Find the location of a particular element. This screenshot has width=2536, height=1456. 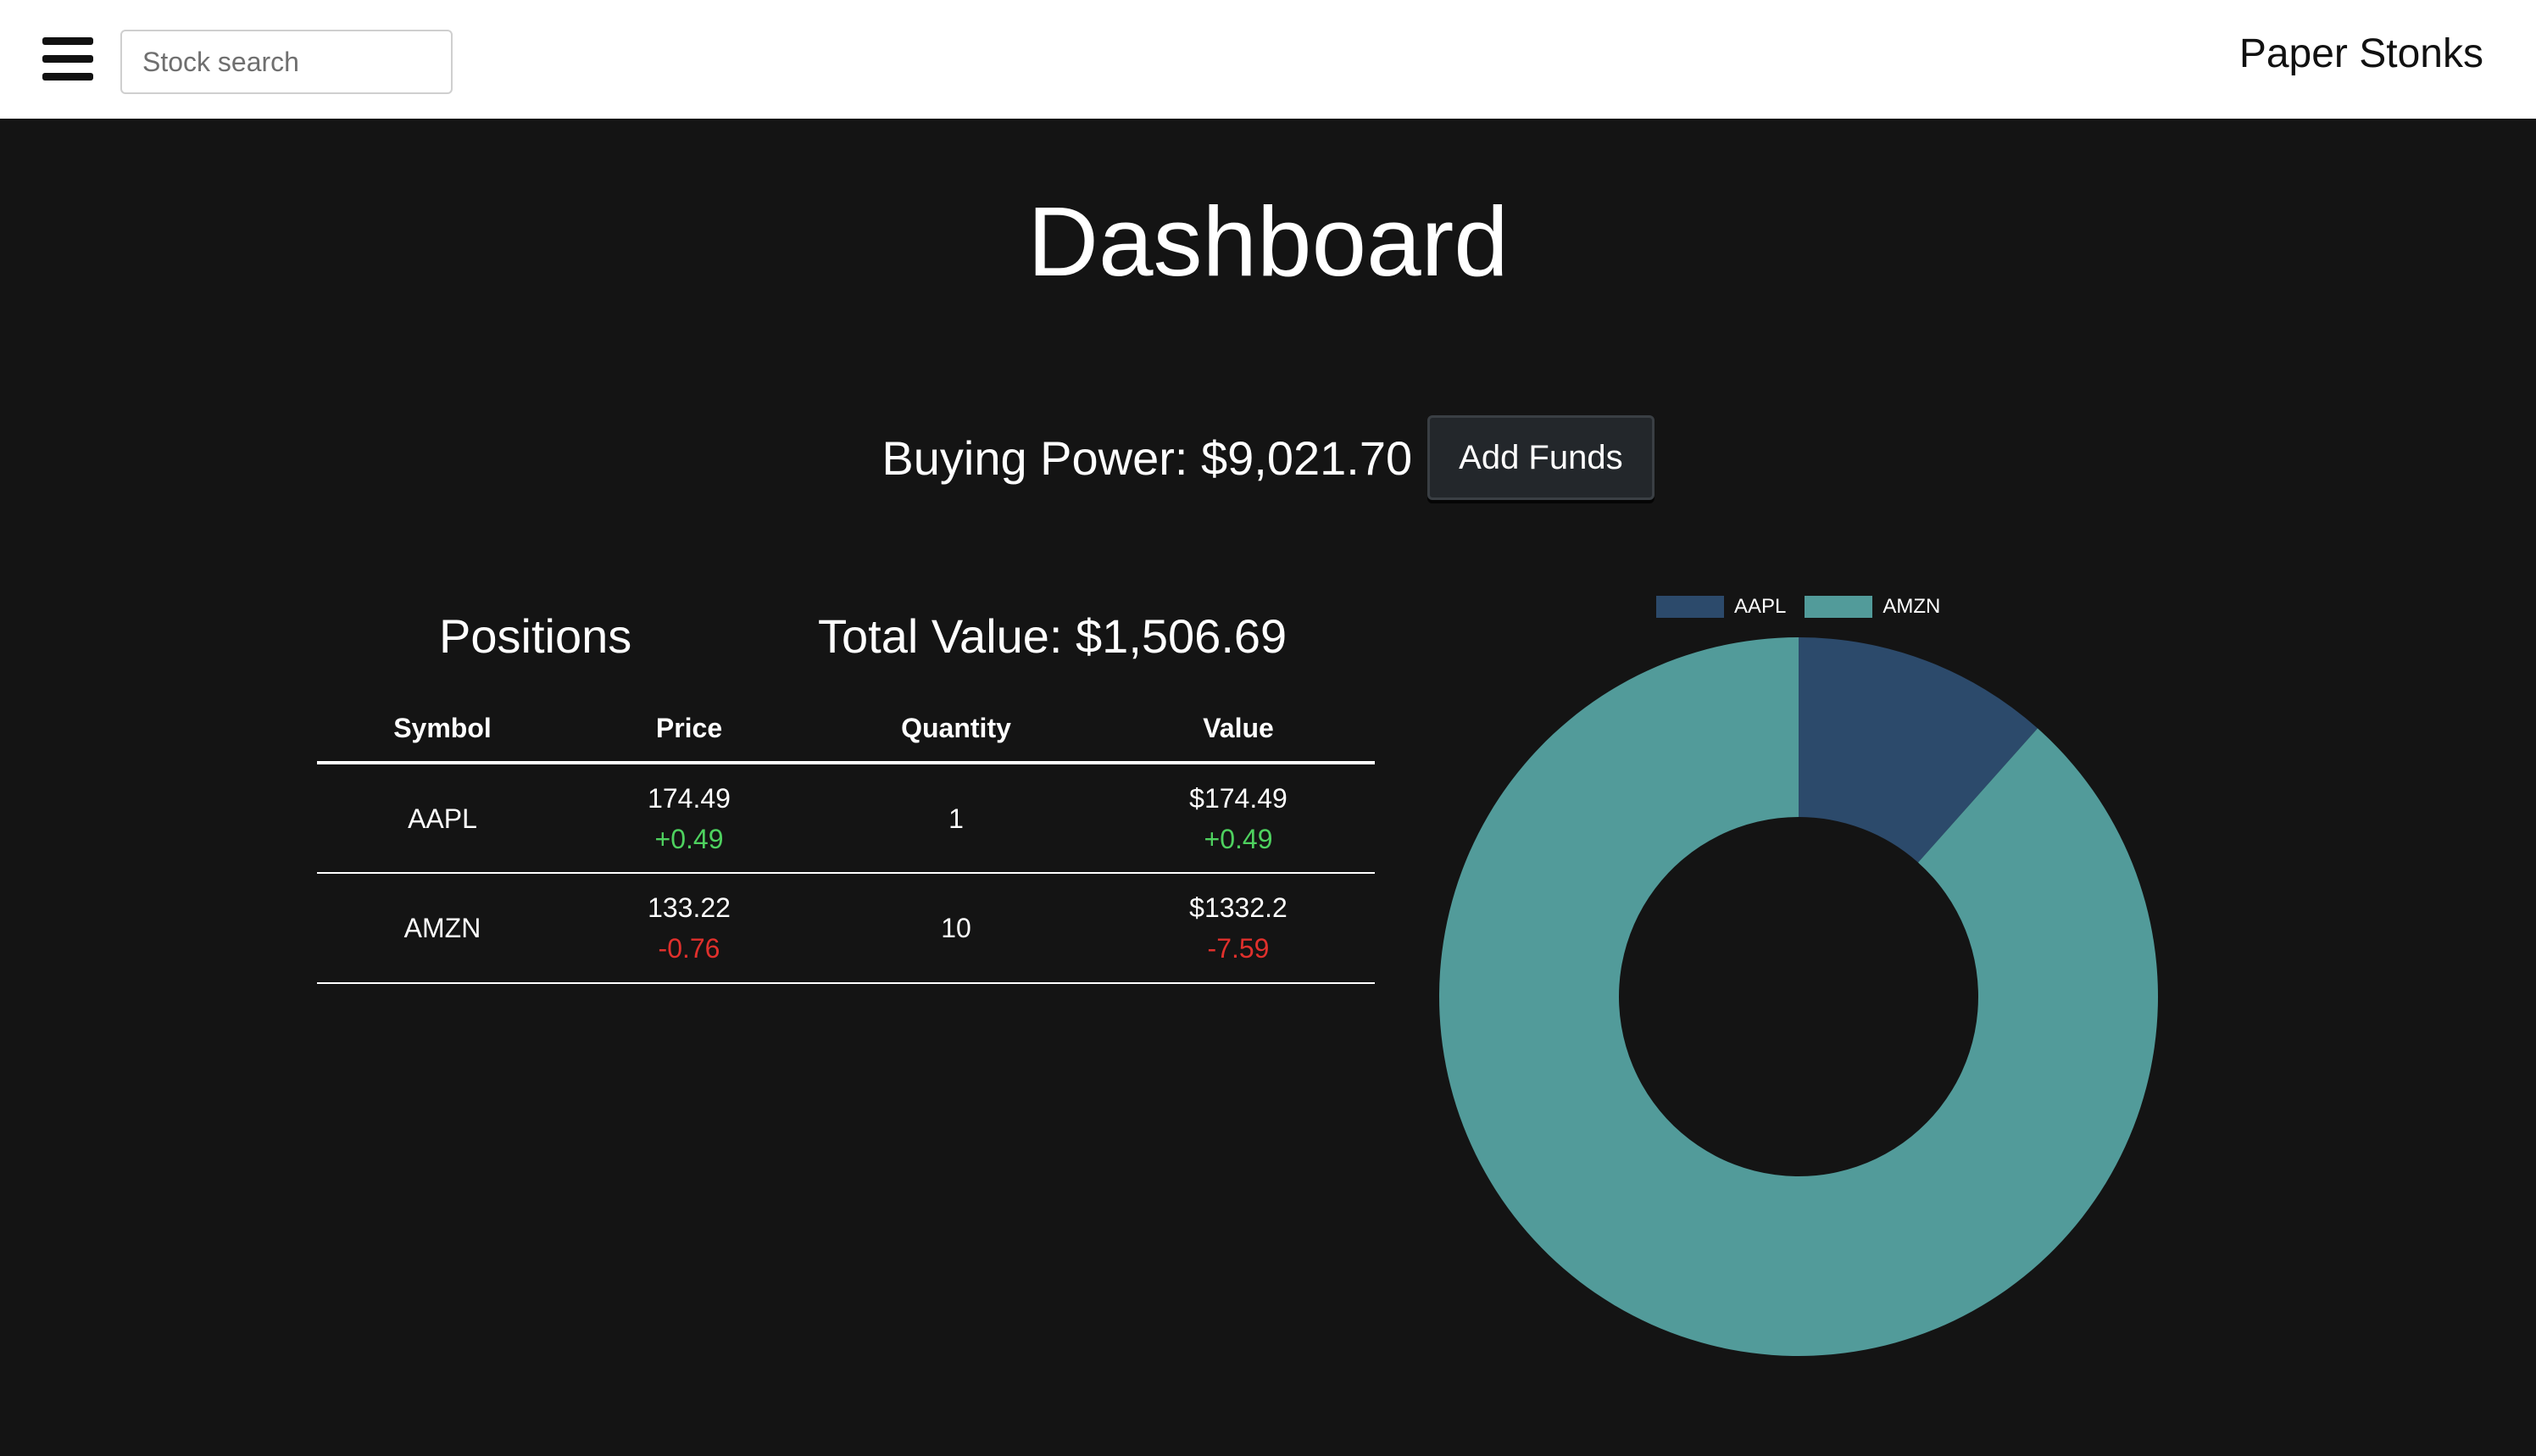

cell-value: $1332.2 -7.59 is located at coordinates (1238, 928).